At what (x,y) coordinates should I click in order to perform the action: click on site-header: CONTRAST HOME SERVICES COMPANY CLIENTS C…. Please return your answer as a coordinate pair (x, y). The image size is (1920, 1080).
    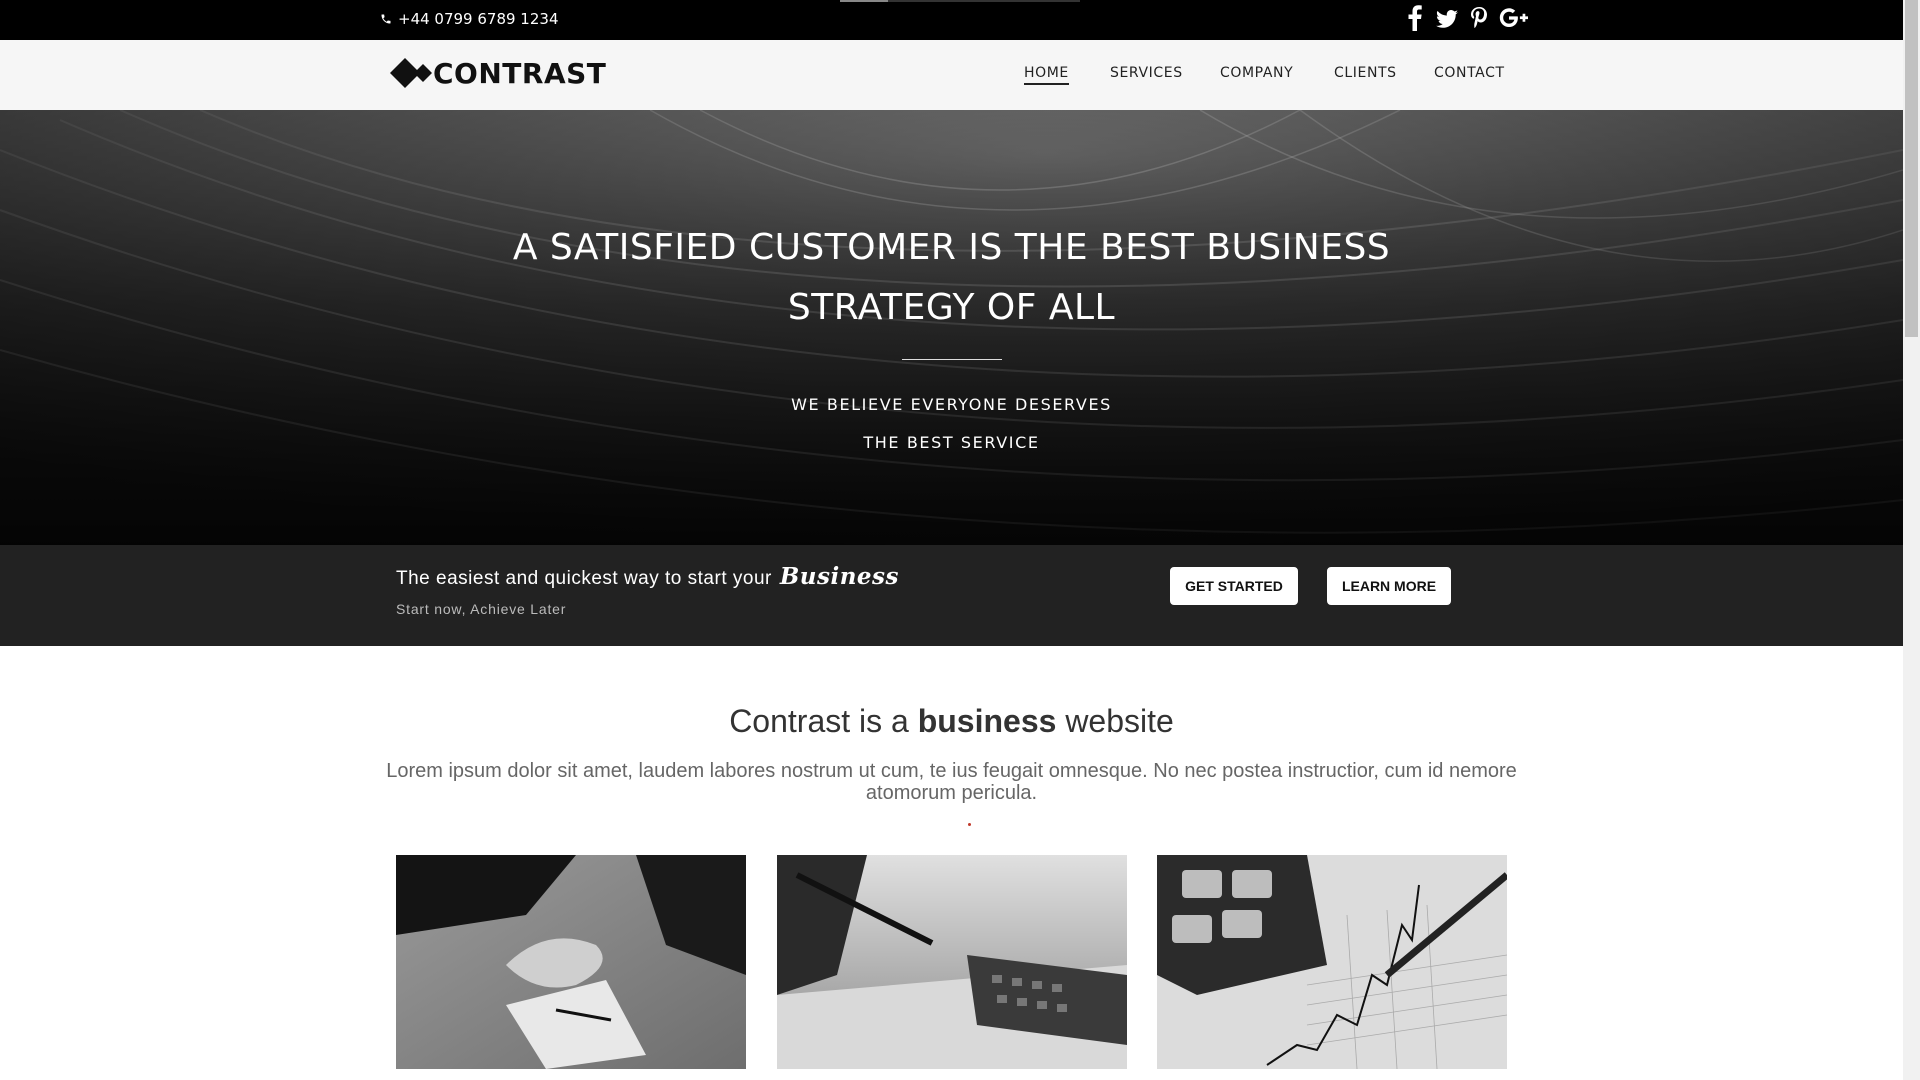
    Looking at the image, I should click on (951, 75).